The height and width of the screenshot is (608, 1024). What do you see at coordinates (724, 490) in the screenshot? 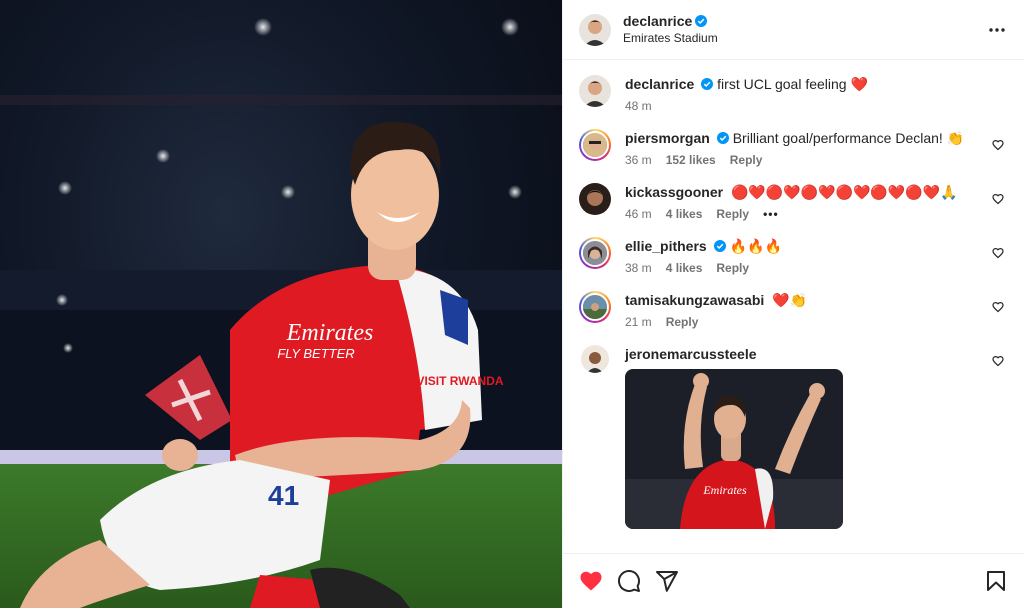
I see `gif-shirt-text: Emirates` at bounding box center [724, 490].